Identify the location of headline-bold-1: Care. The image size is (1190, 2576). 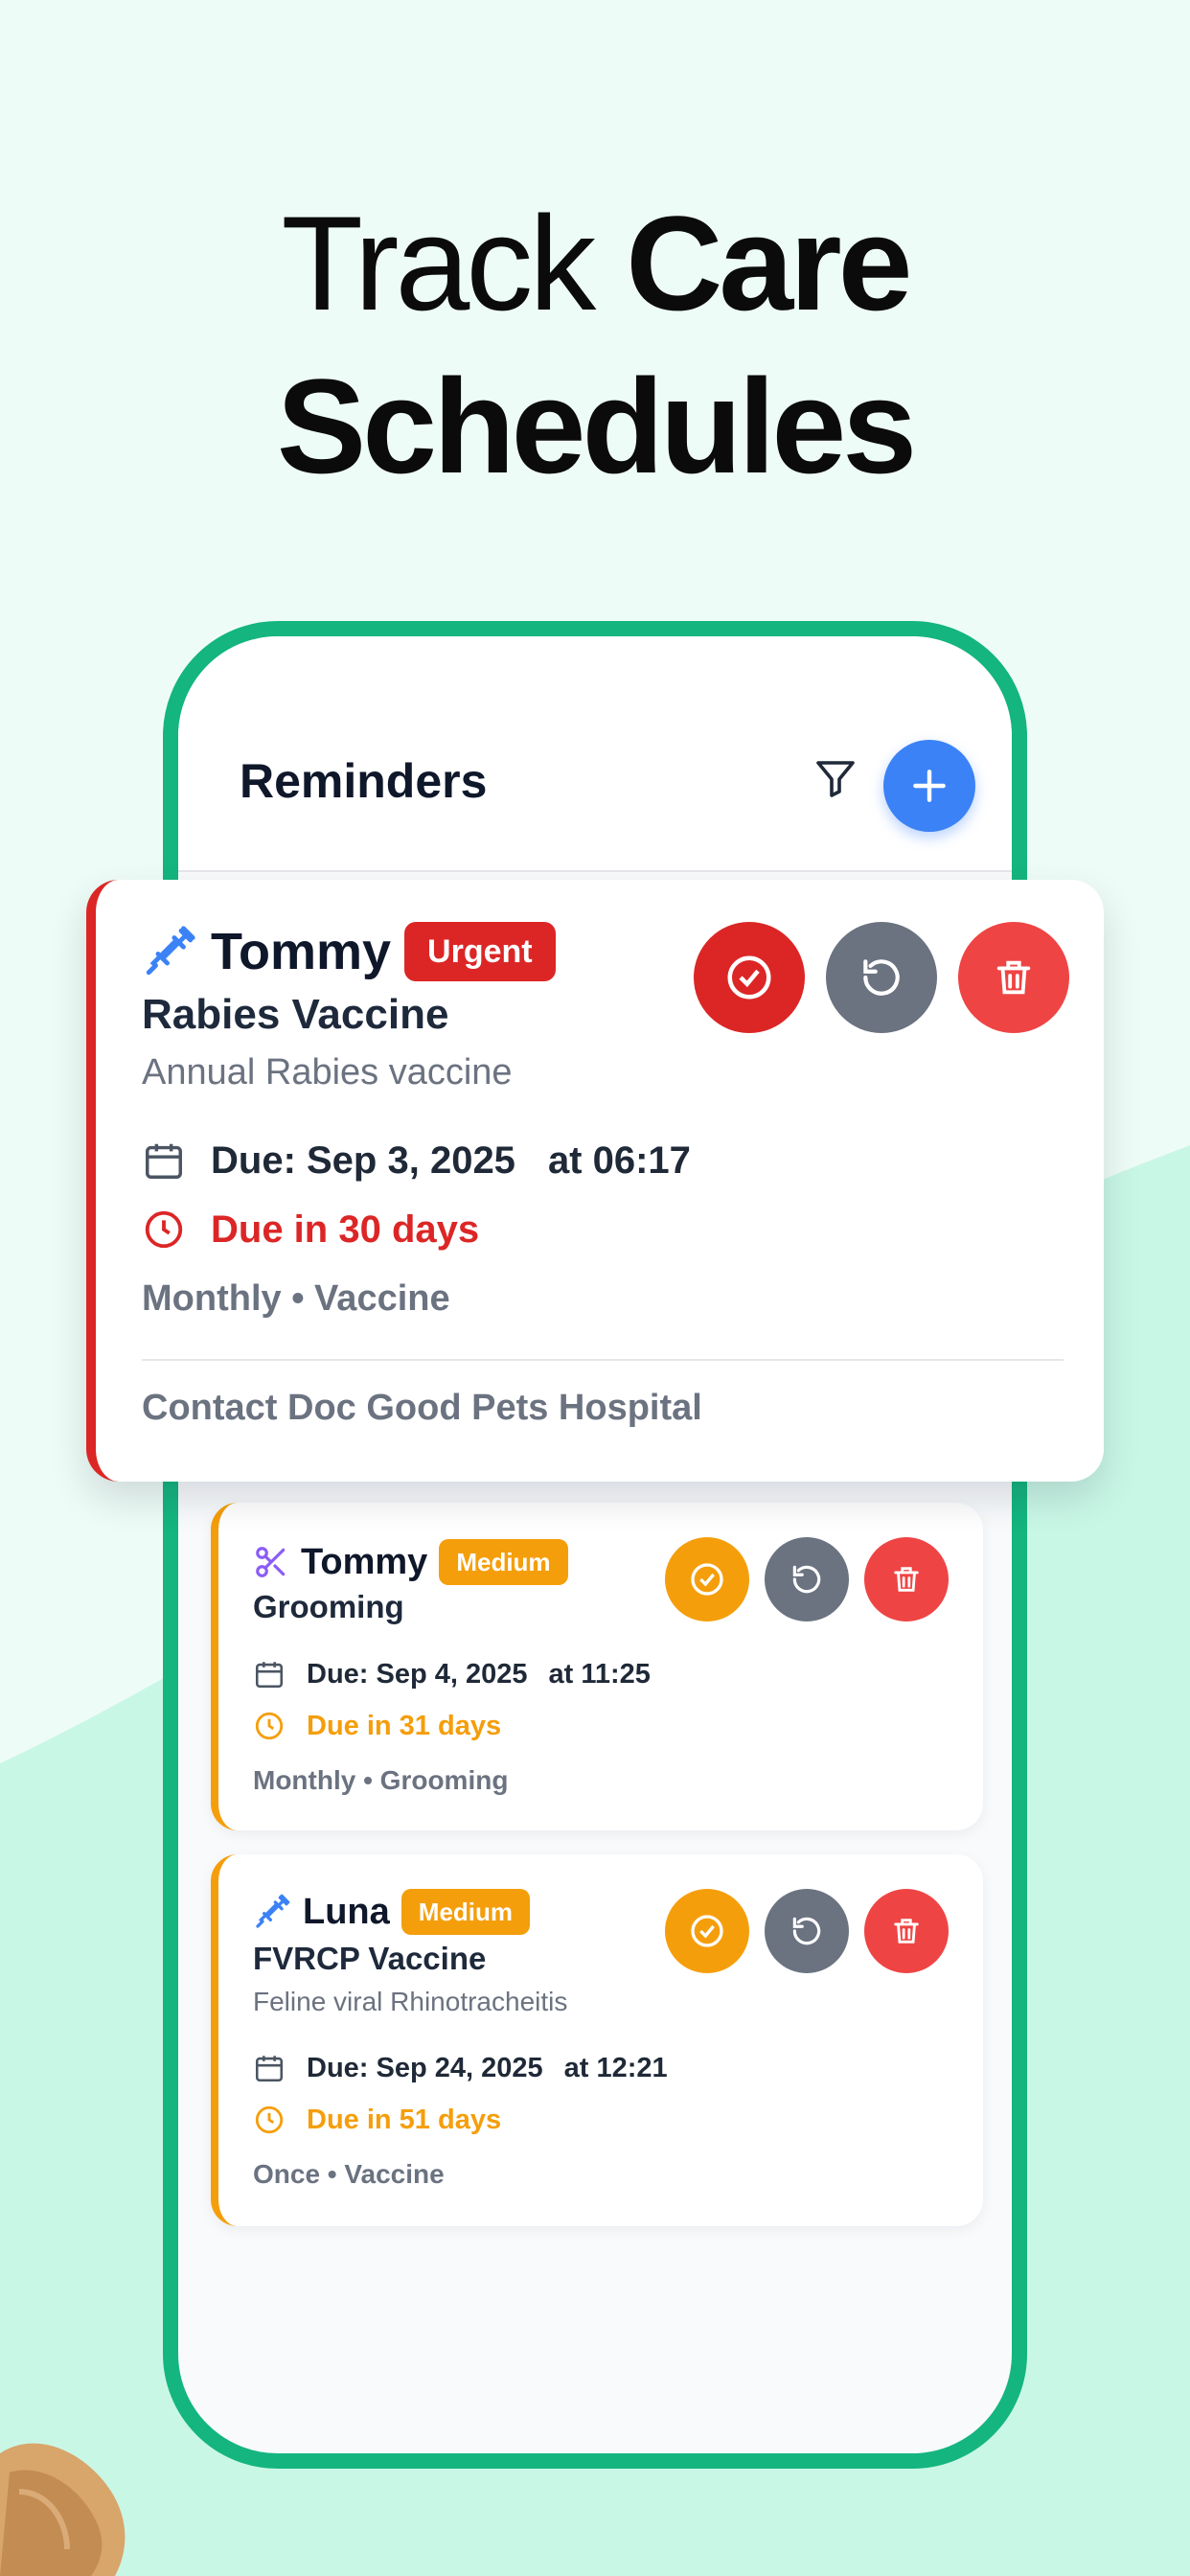
(769, 263).